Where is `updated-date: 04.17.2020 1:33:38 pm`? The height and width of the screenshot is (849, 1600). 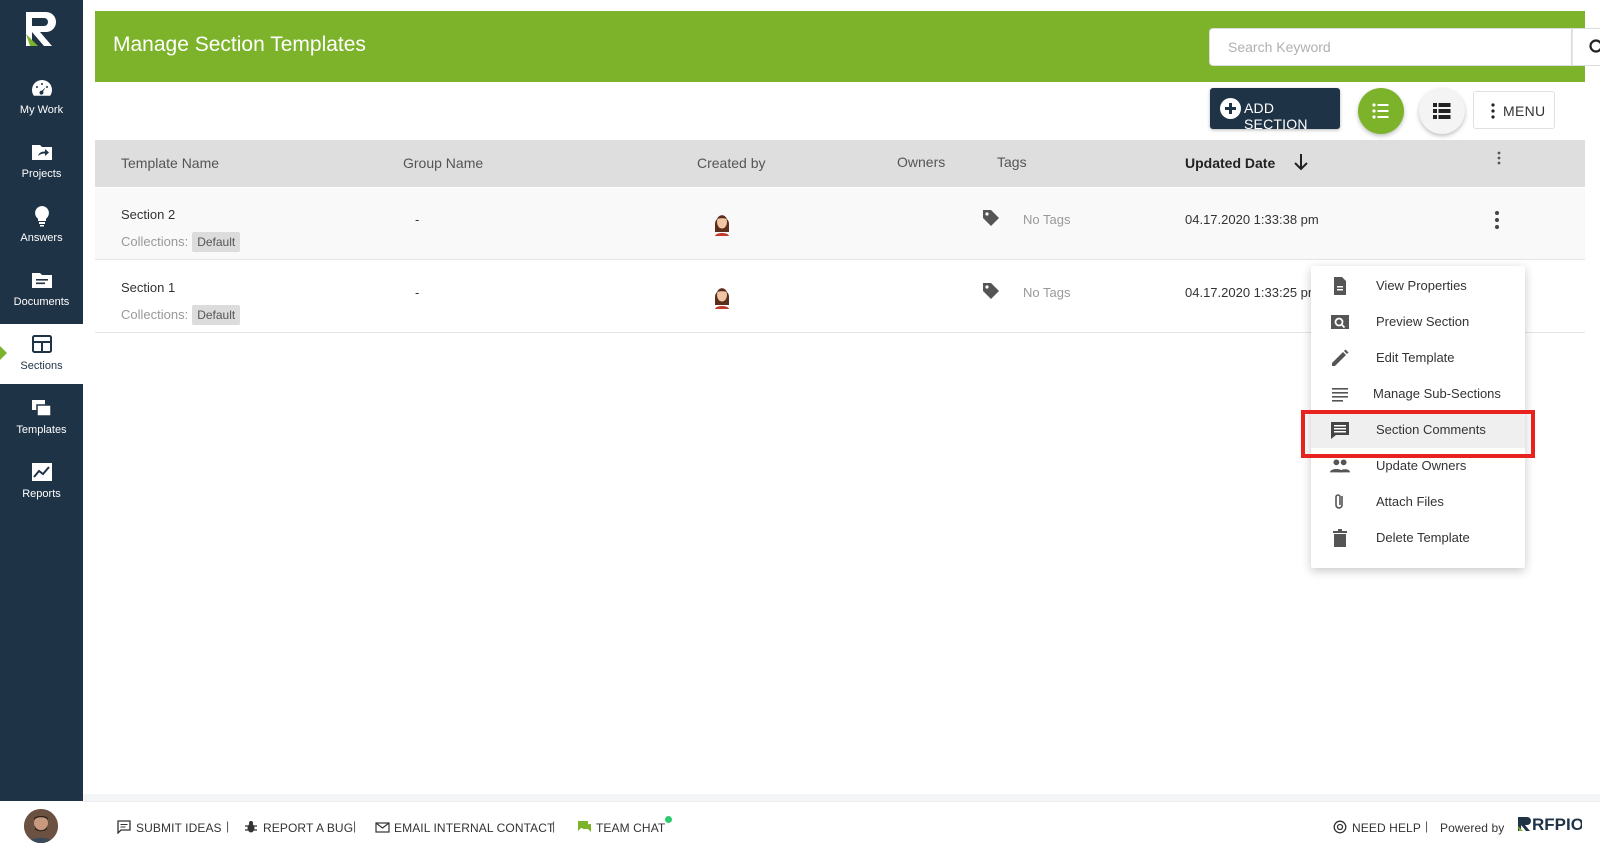 updated-date: 04.17.2020 1:33:38 pm is located at coordinates (1252, 219).